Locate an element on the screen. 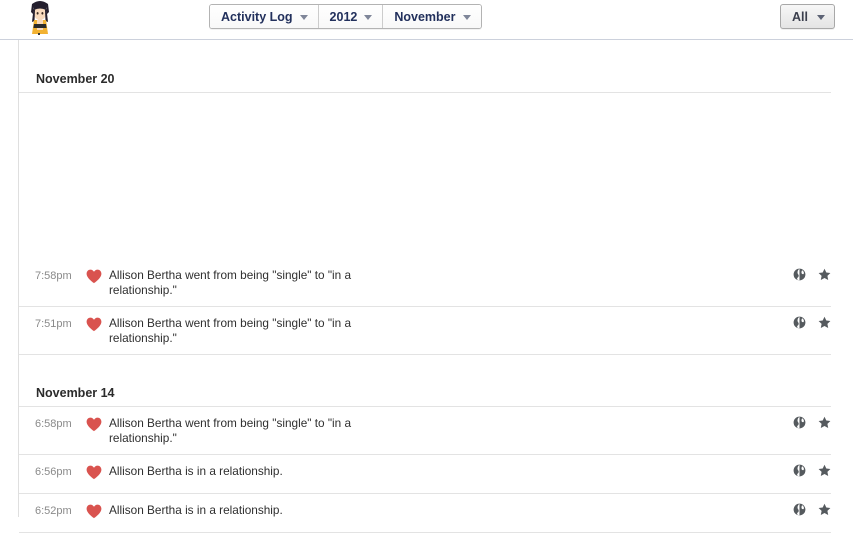 The width and height of the screenshot is (853, 533). nav-pill-year-label: 2012 is located at coordinates (343, 16).